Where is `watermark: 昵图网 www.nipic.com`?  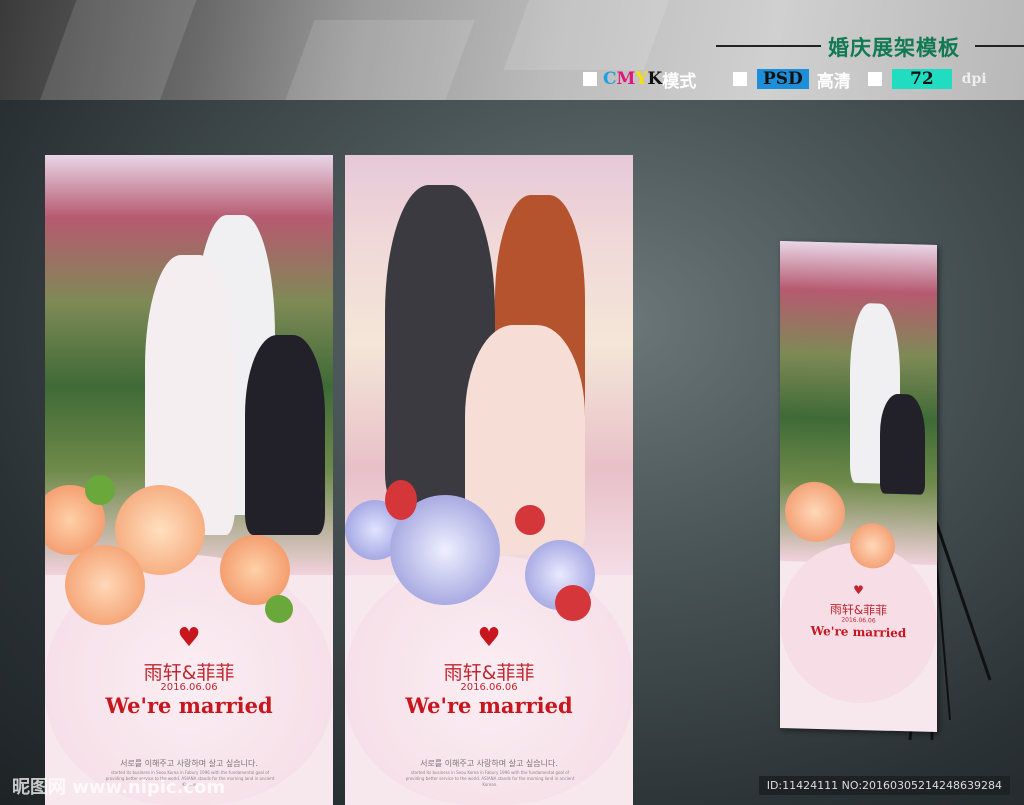 watermark: 昵图网 www.nipic.com is located at coordinates (119, 787).